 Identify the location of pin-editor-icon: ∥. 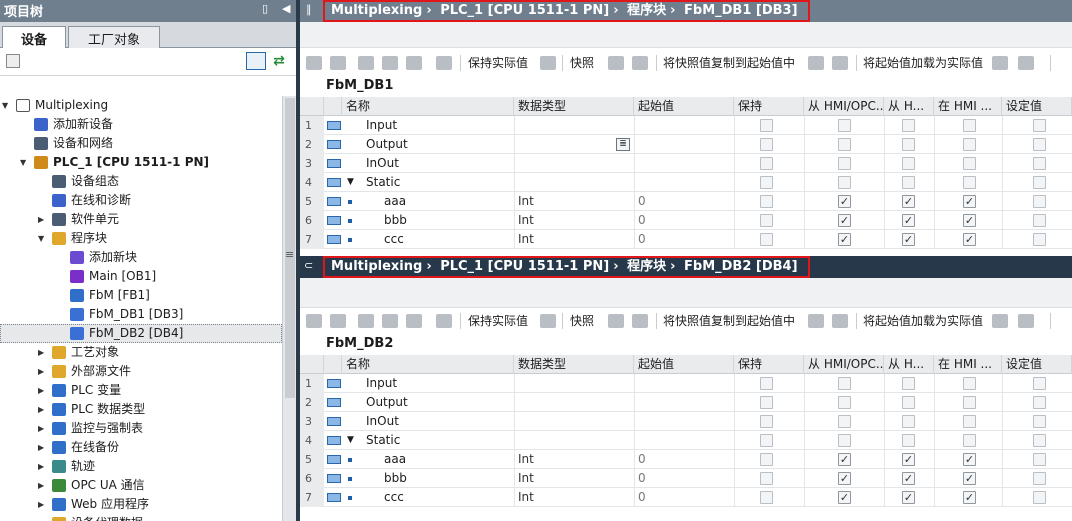
(309, 9).